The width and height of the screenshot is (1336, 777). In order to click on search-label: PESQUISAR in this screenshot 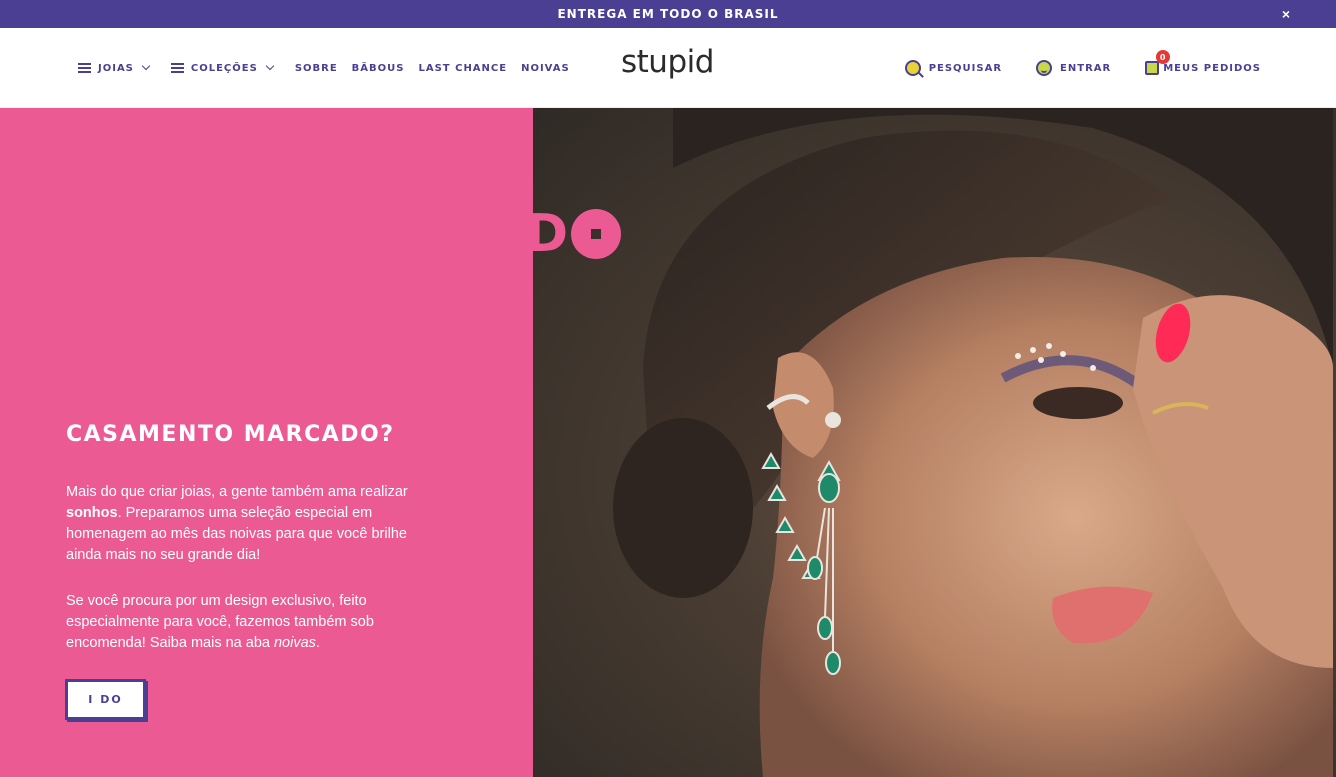, I will do `click(965, 68)`.